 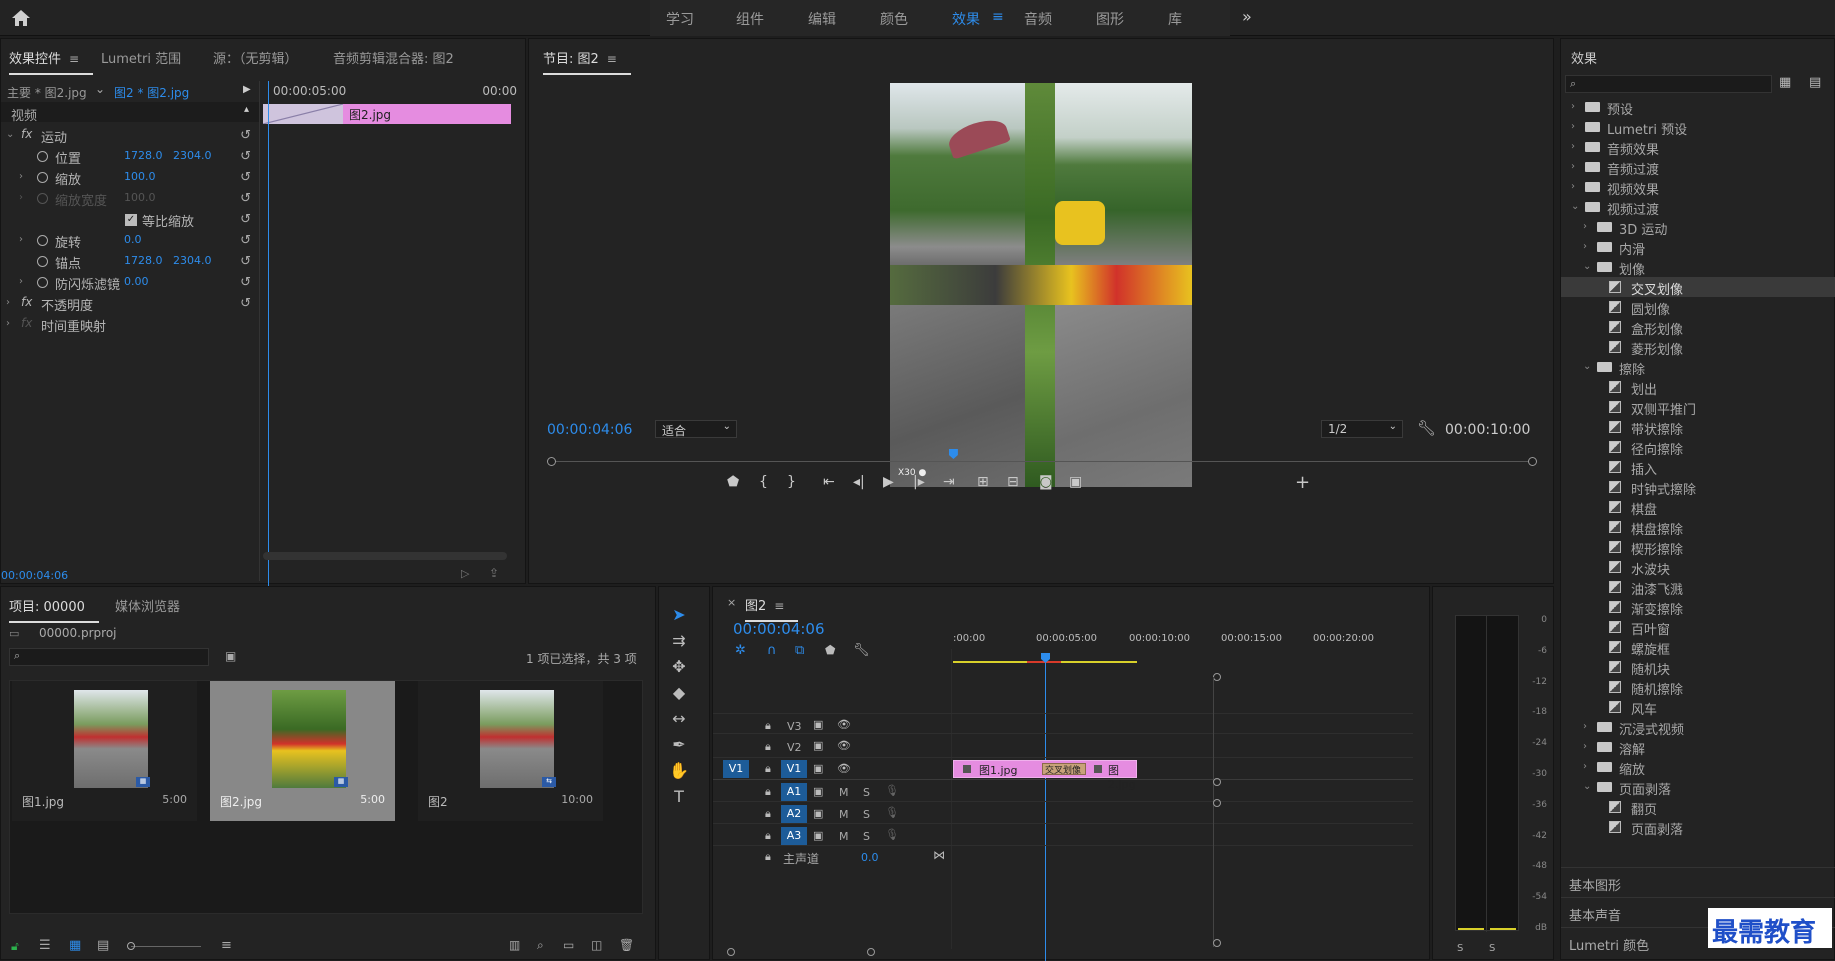 I want to click on effect-folder: › 沉浸式视频, so click(x=1698, y=727).